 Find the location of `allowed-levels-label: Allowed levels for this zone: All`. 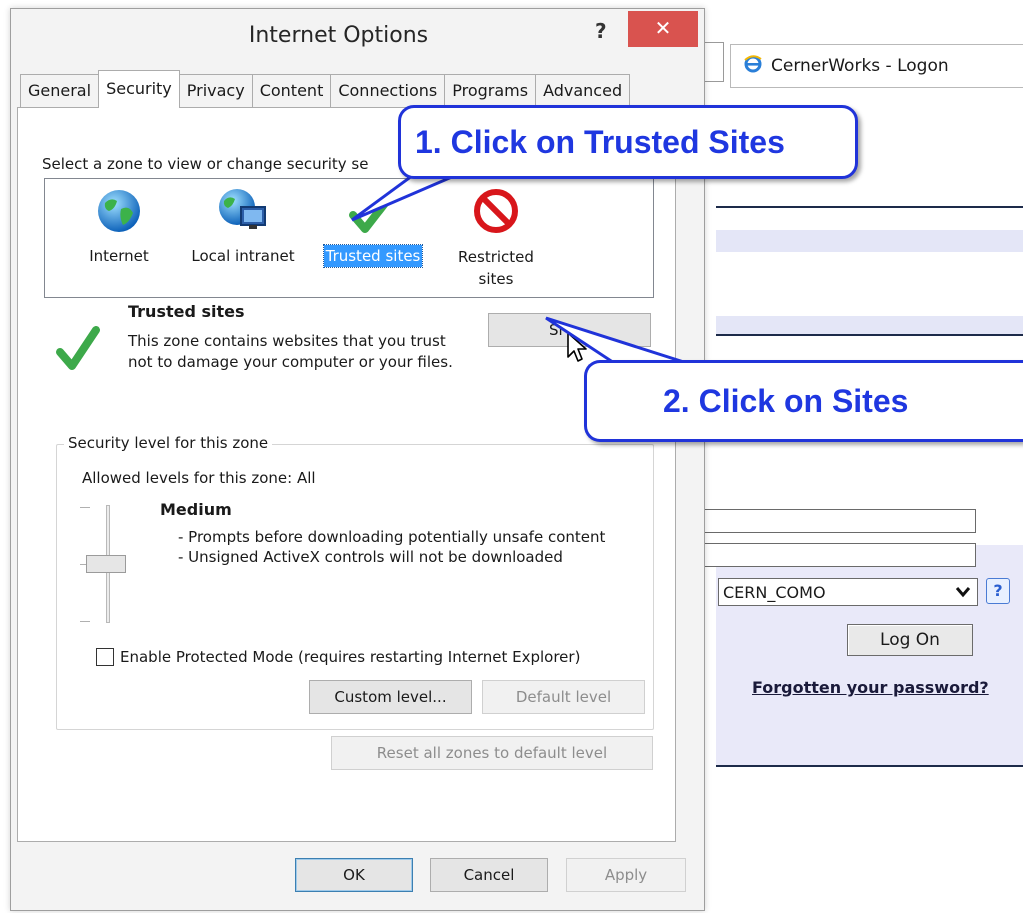

allowed-levels-label: Allowed levels for this zone: All is located at coordinates (199, 478).